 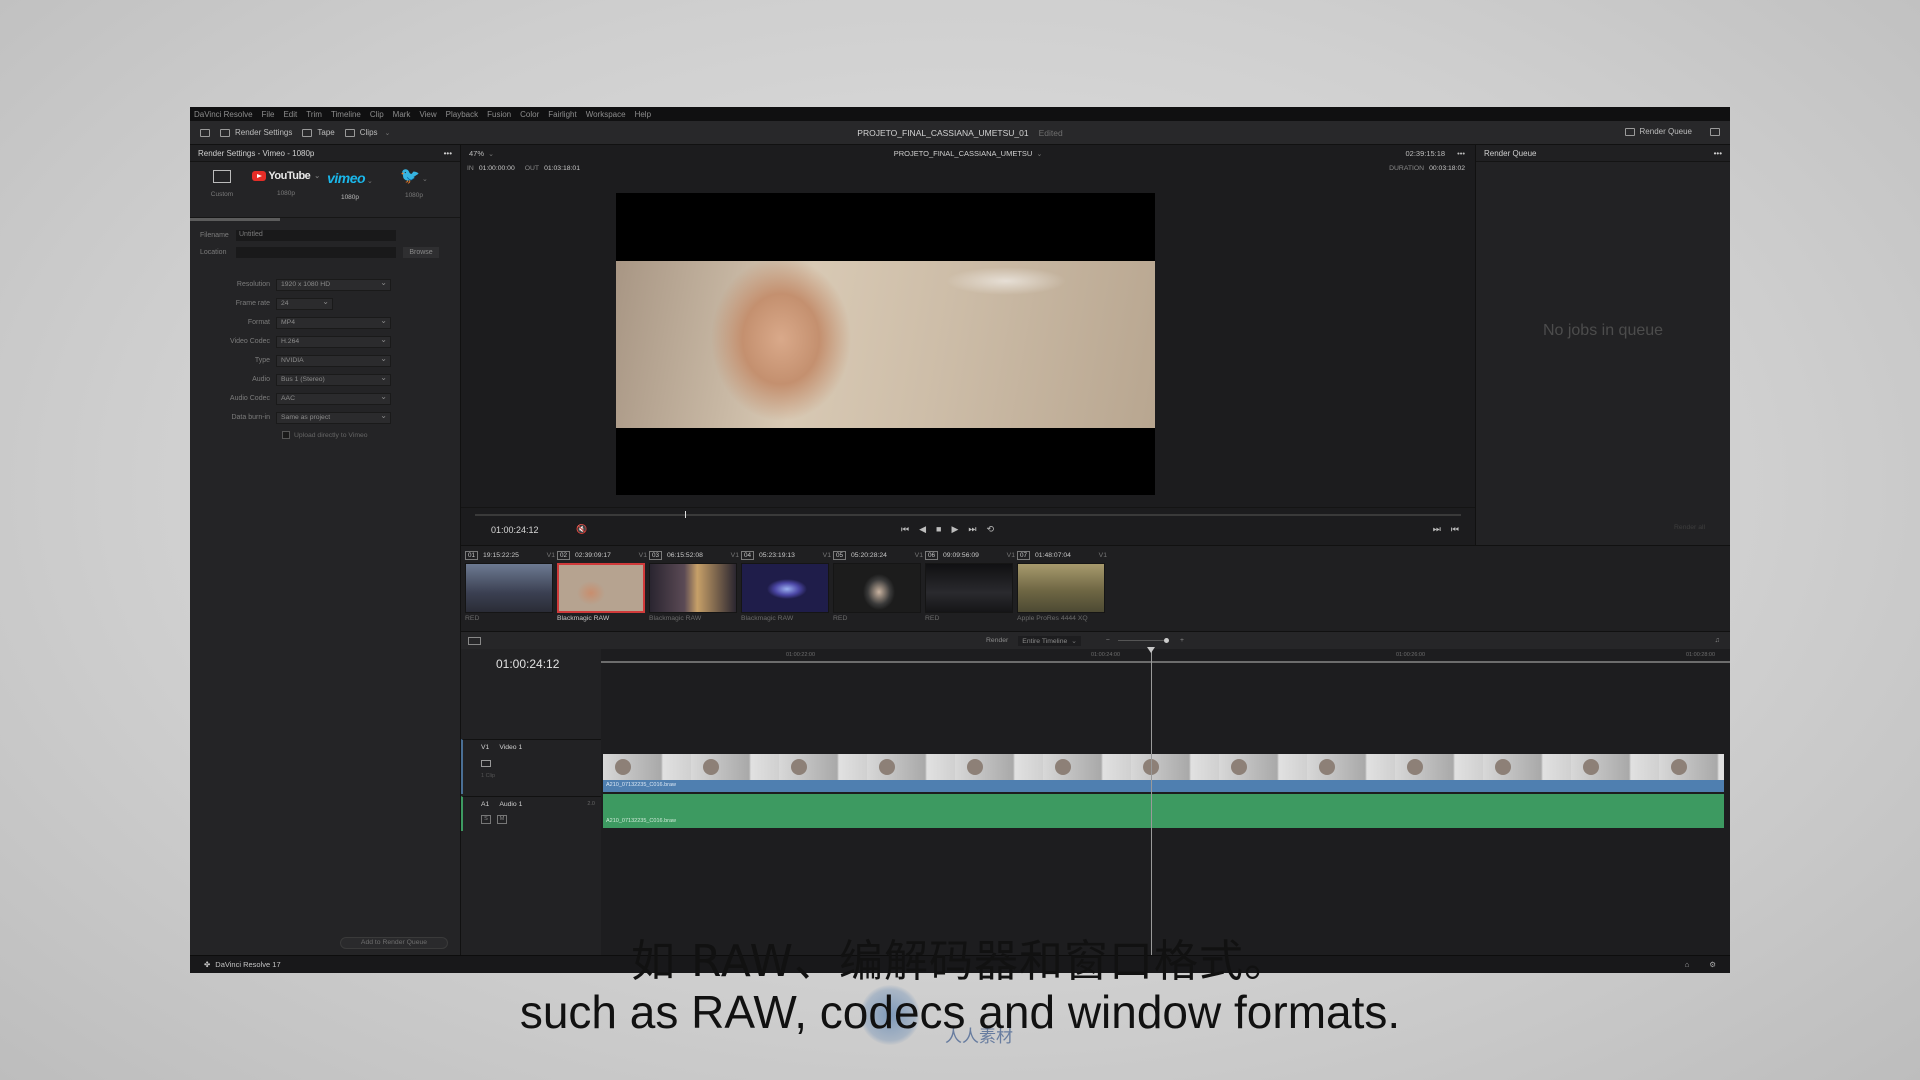 What do you see at coordinates (531, 766) in the screenshot?
I see `video-track-header: V1 Video 1 1 Clip` at bounding box center [531, 766].